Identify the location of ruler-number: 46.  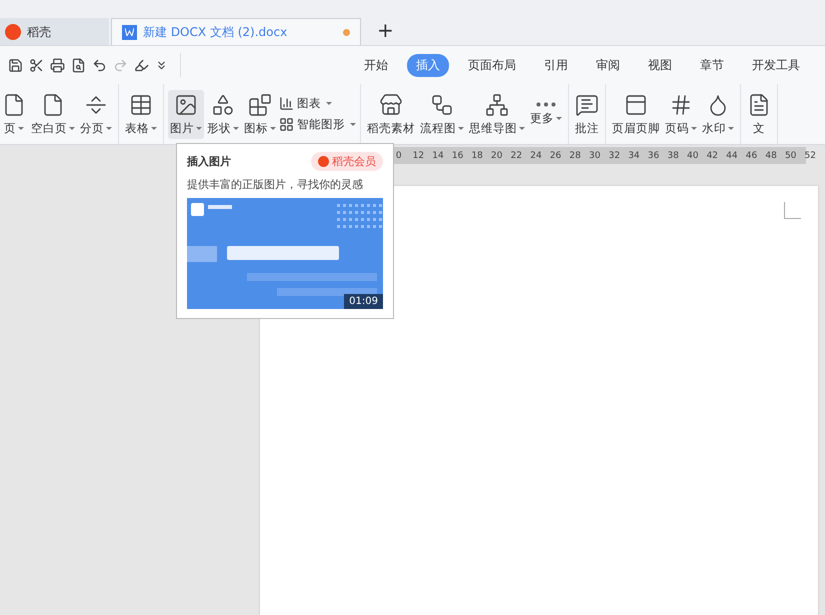
(751, 155).